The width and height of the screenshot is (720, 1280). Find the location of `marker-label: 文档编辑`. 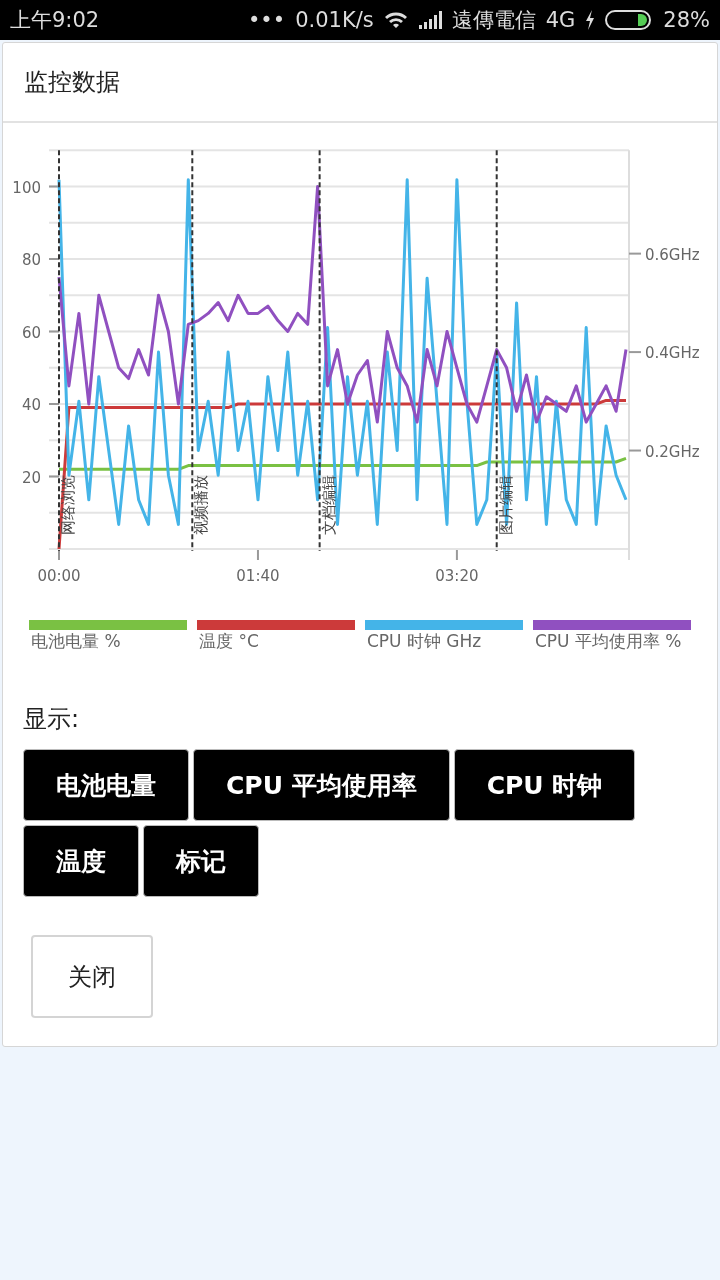

marker-label: 文档编辑 is located at coordinates (328, 505).